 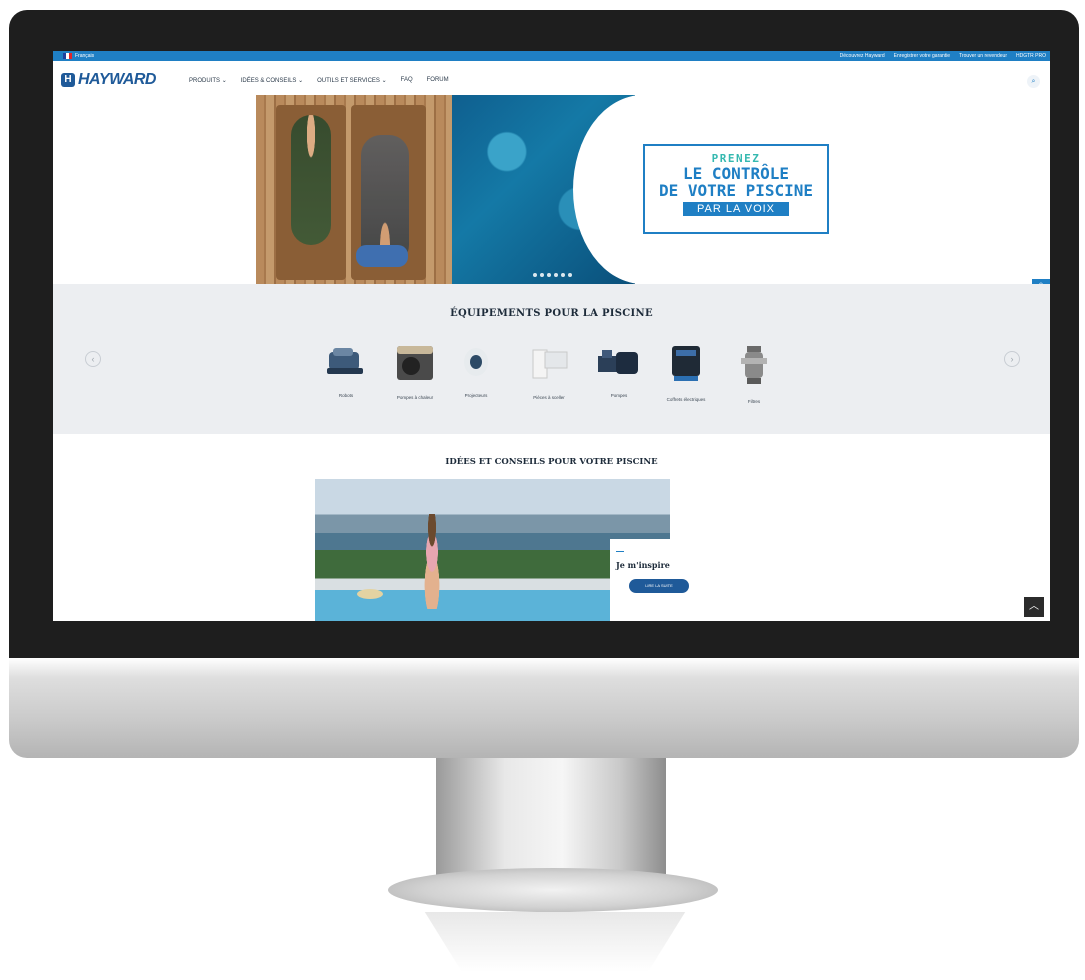 What do you see at coordinates (552, 275) in the screenshot?
I see `slider-dots` at bounding box center [552, 275].